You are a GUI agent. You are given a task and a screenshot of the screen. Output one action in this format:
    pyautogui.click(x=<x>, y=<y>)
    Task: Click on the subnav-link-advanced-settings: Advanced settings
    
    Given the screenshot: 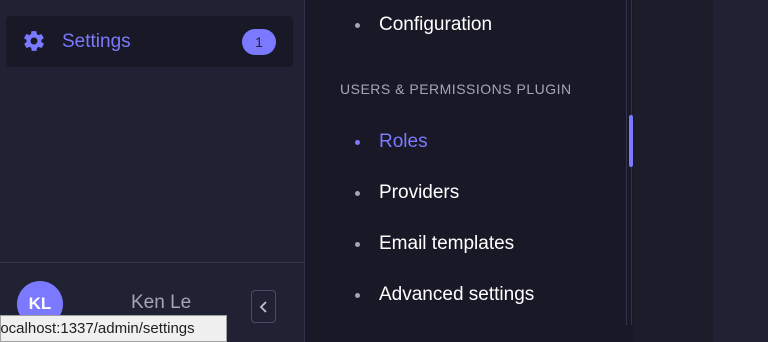 What is the action you would take?
    pyautogui.click(x=444, y=295)
    